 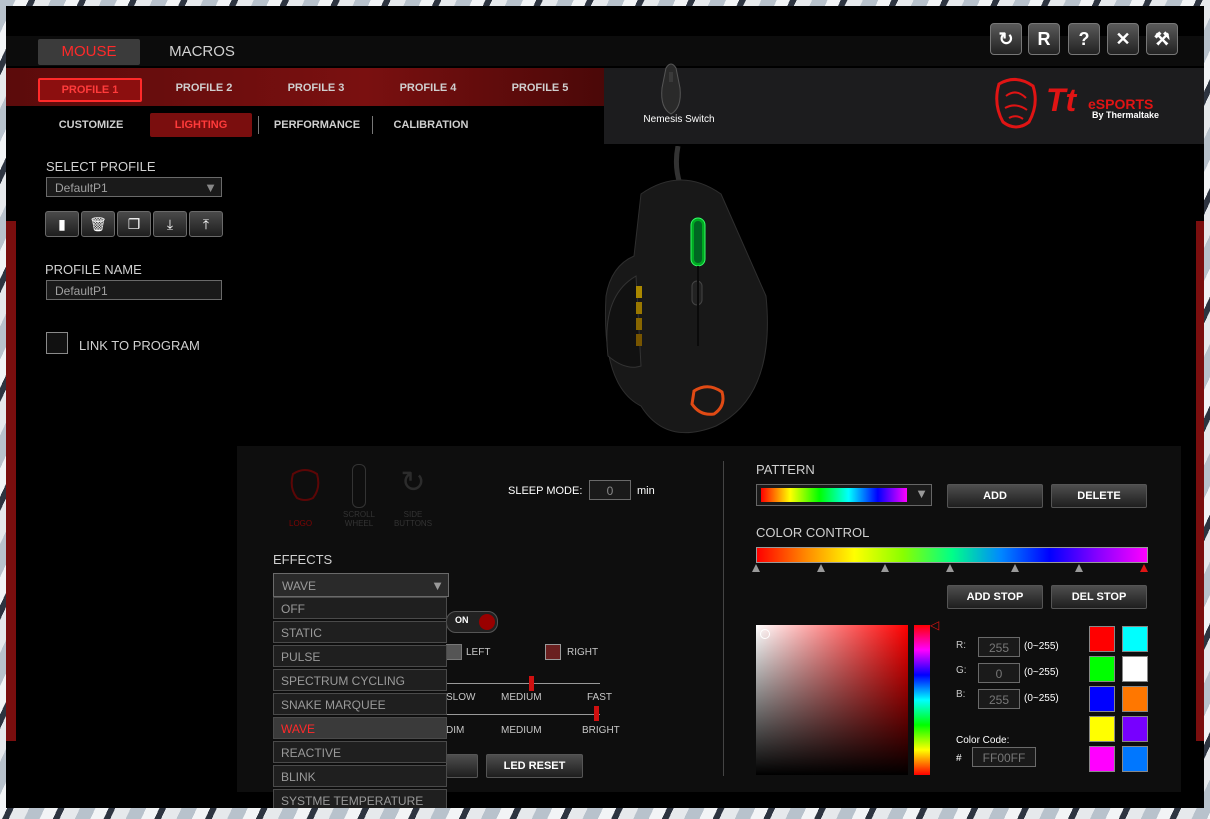 I want to click on tab-lighting: LIGHTING, so click(x=201, y=125).